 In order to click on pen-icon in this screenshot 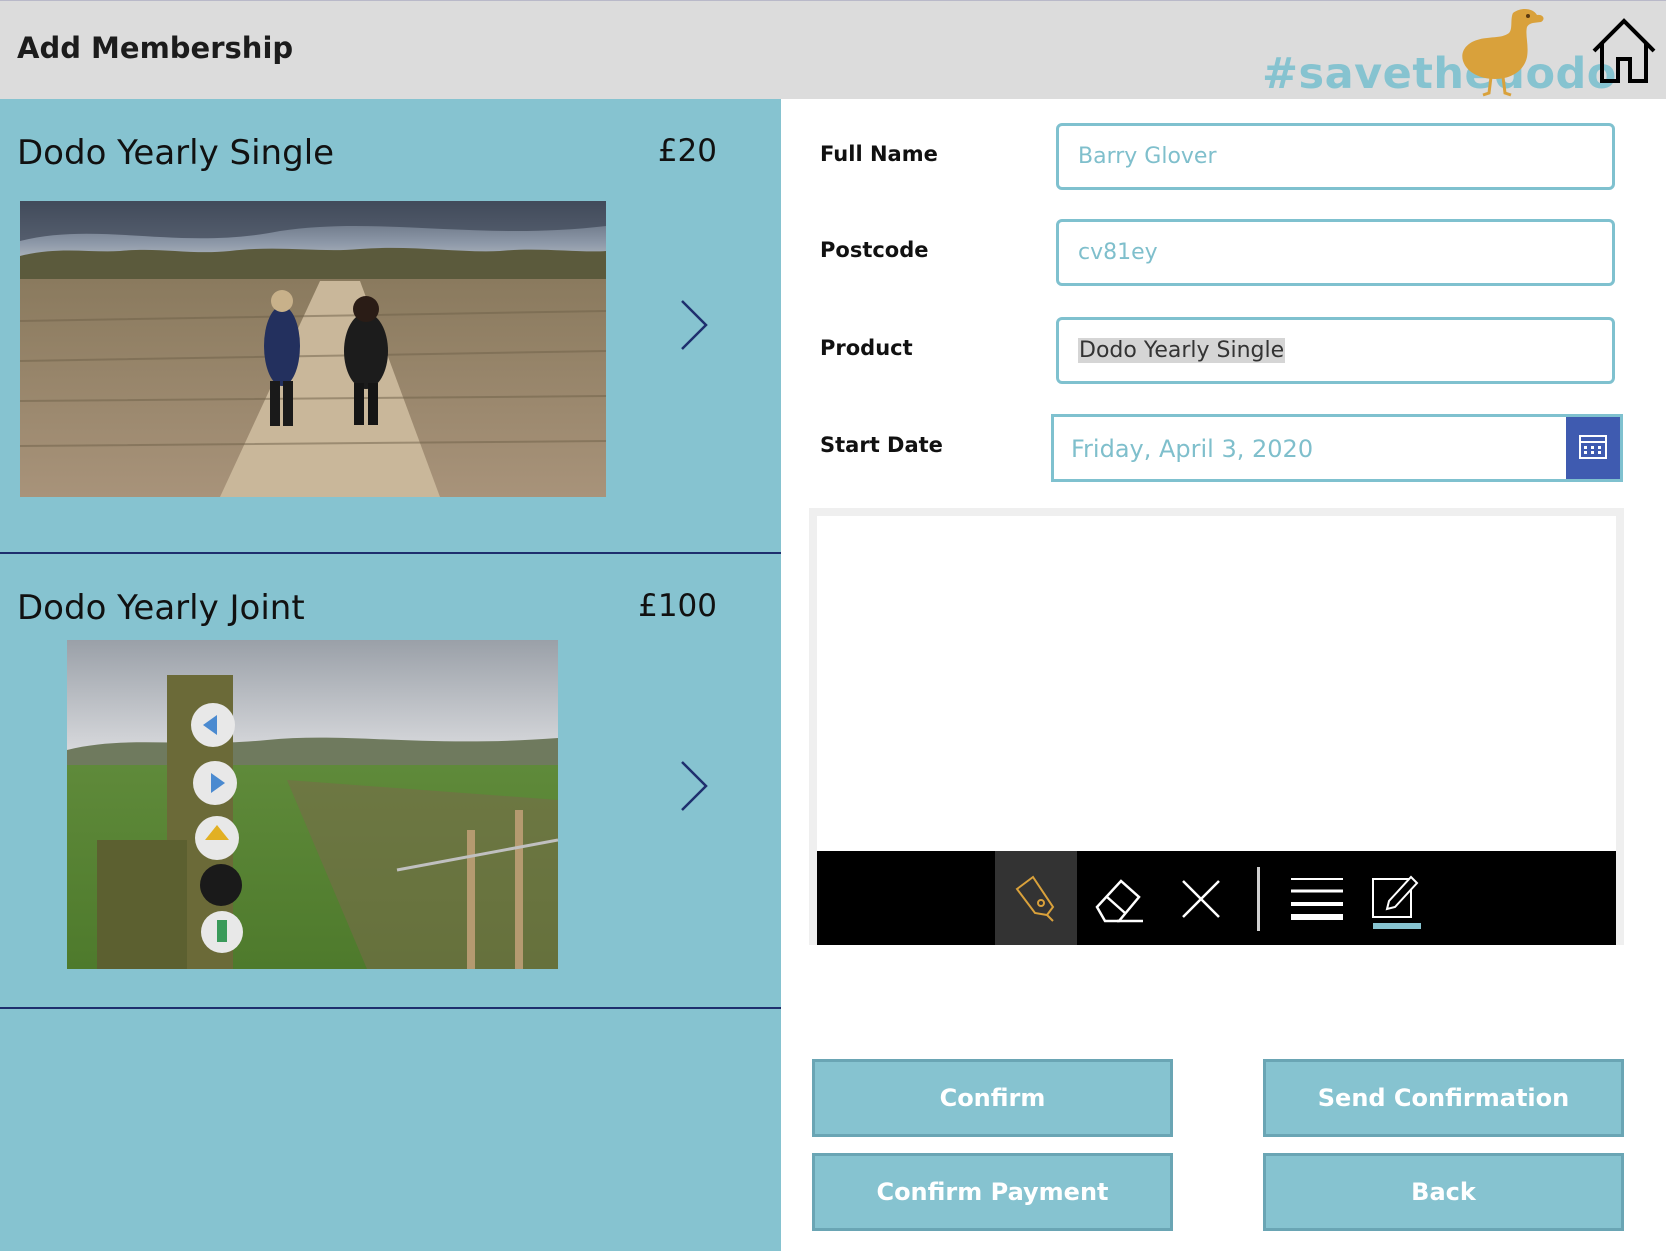, I will do `click(1035, 898)`.